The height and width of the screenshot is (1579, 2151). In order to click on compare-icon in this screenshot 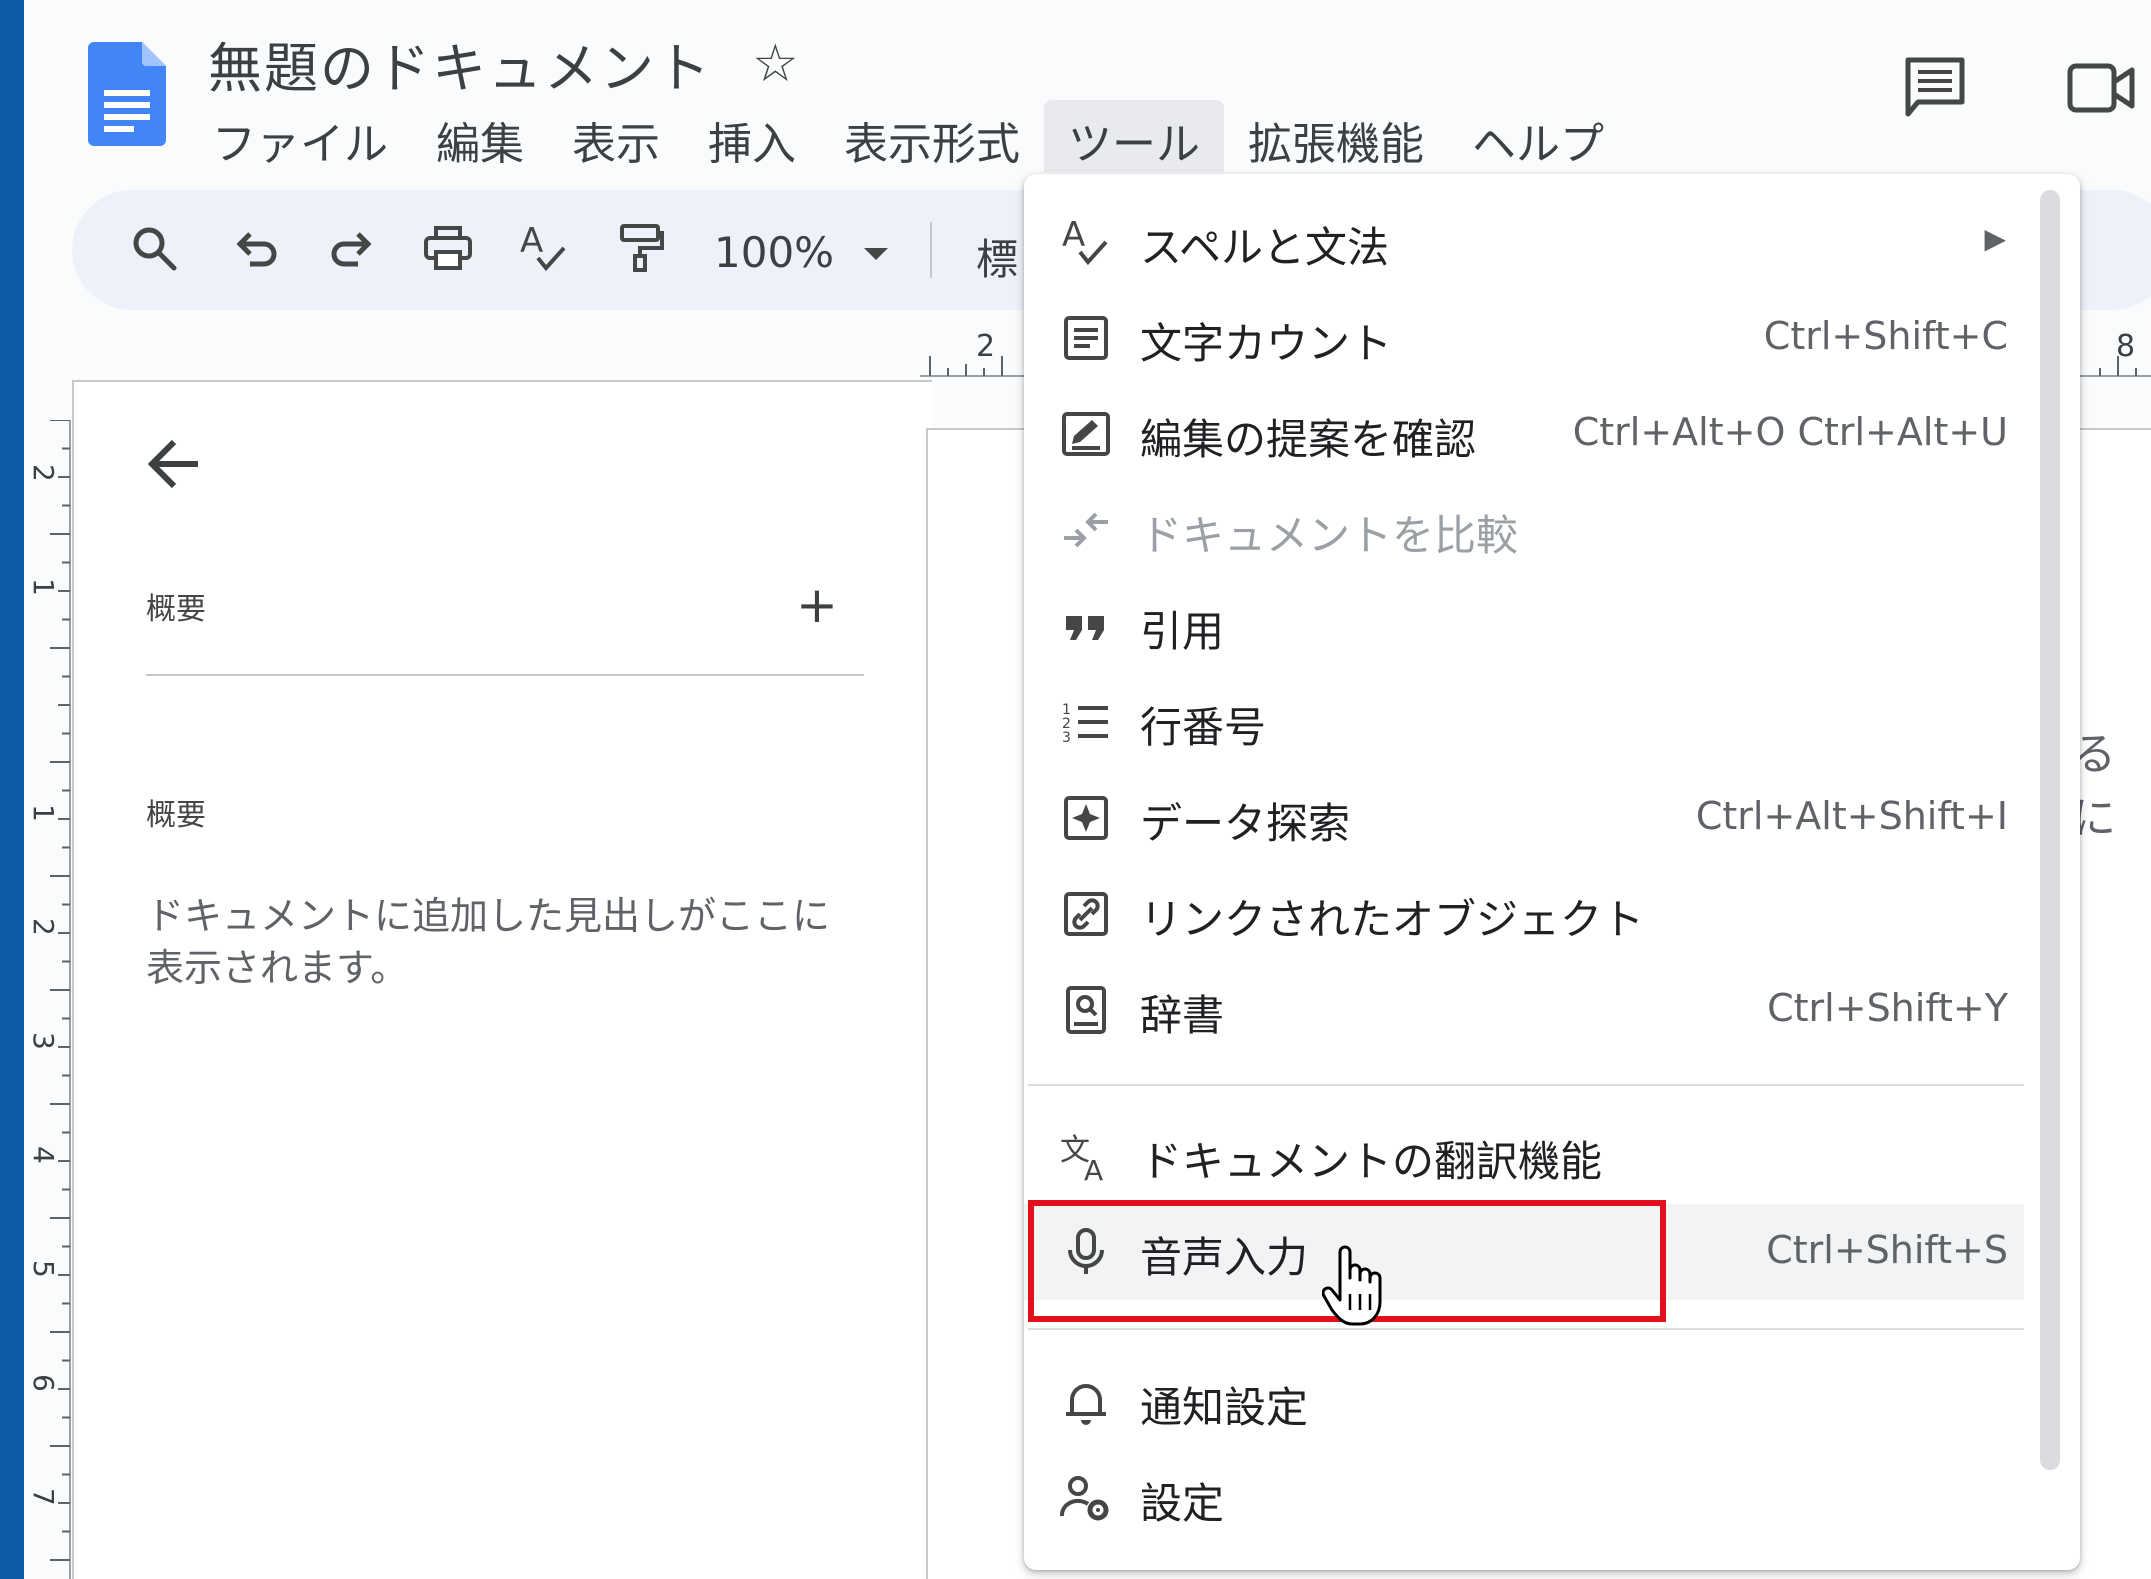, I will do `click(1086, 530)`.